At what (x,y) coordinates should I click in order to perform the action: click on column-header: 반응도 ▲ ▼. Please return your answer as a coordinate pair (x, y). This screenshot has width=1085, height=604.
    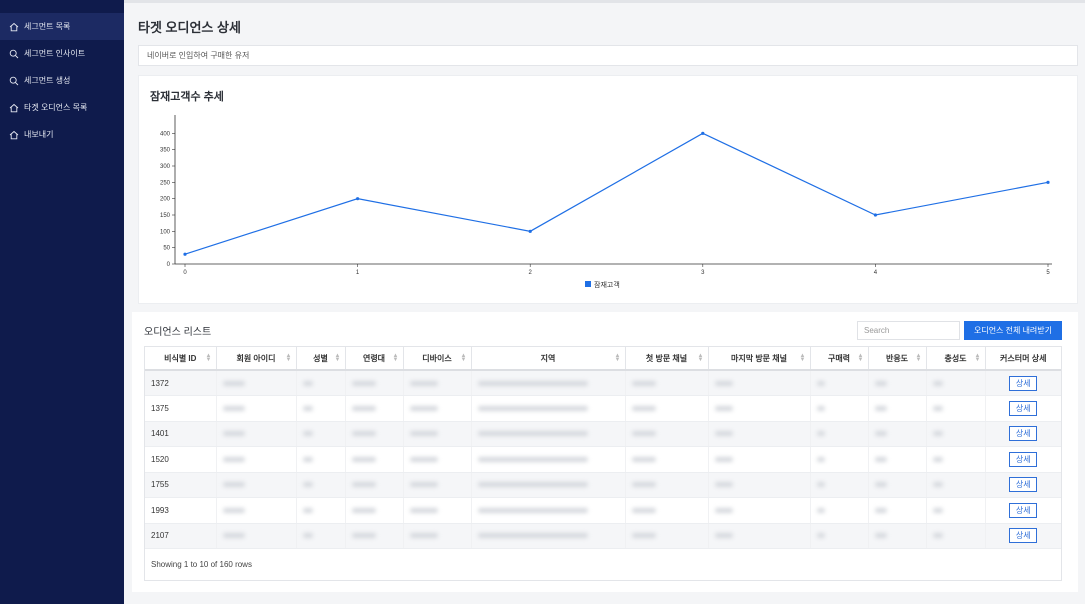
    Looking at the image, I should click on (897, 359).